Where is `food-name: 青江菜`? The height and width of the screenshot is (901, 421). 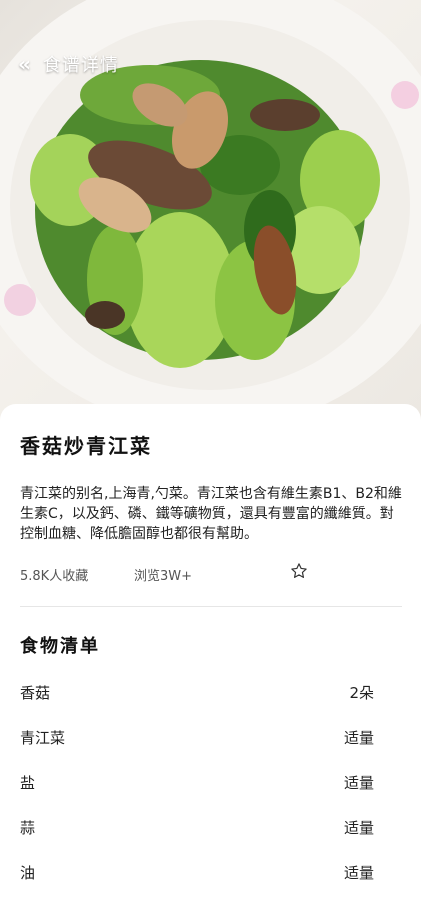
food-name: 青江菜 is located at coordinates (43, 738).